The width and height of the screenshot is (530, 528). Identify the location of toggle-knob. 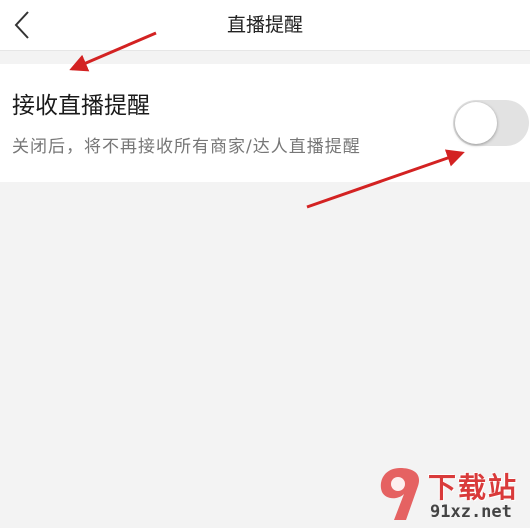
(476, 123).